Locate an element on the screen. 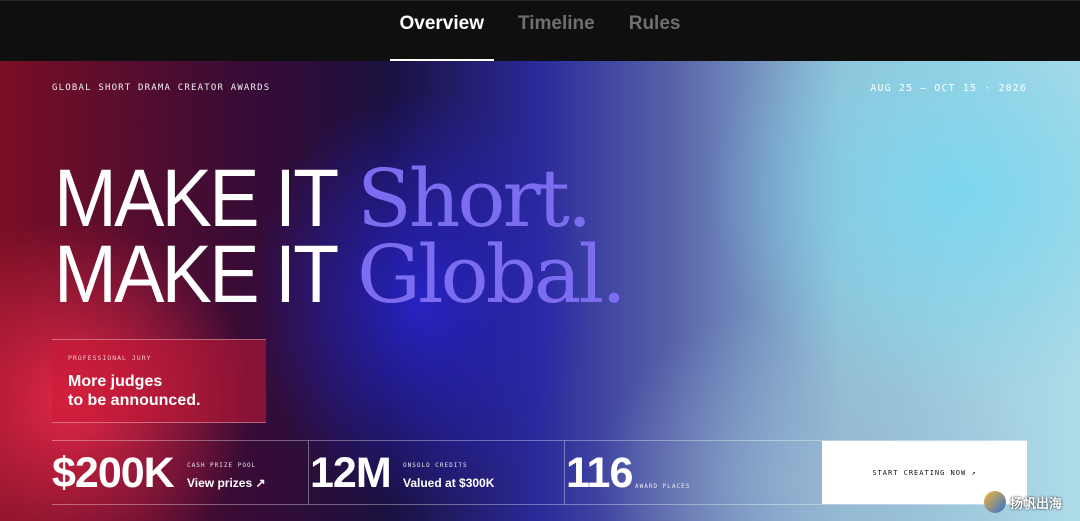 This screenshot has height=521, width=1080. headline-make-it-2: MAKE IT is located at coordinates (196, 274).